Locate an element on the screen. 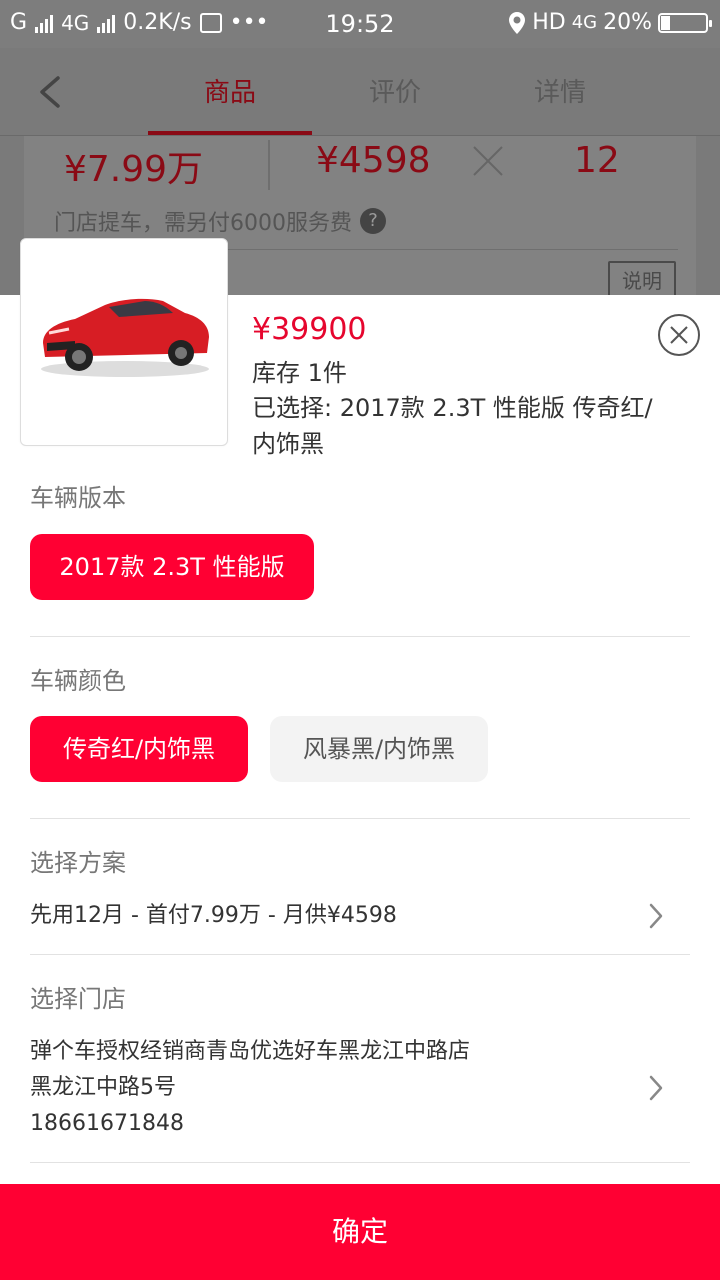 The height and width of the screenshot is (1280, 720). tab-details: 详情 is located at coordinates (560, 90).